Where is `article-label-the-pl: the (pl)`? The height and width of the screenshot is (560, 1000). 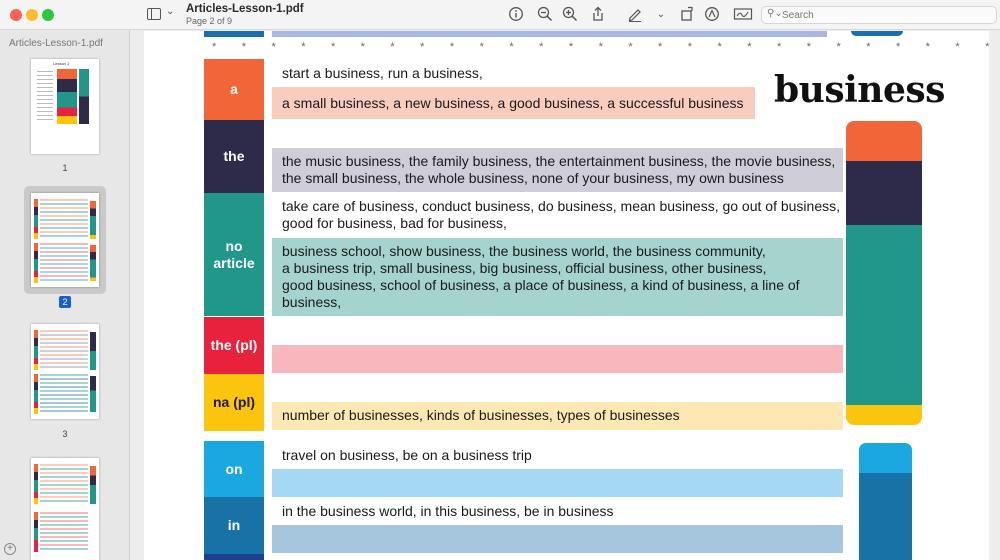 article-label-the-pl: the (pl) is located at coordinates (234, 345).